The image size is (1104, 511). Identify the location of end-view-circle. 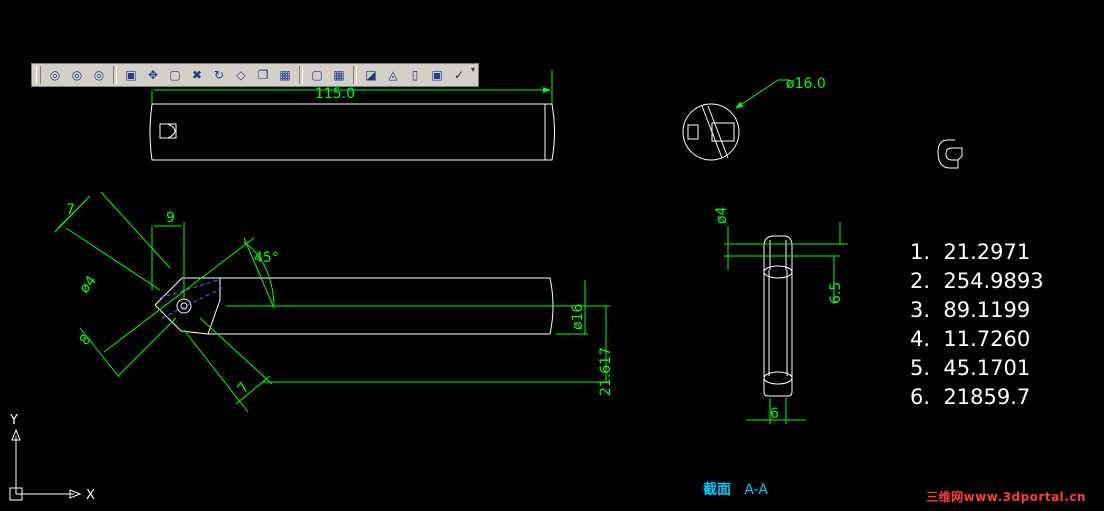
(711, 132).